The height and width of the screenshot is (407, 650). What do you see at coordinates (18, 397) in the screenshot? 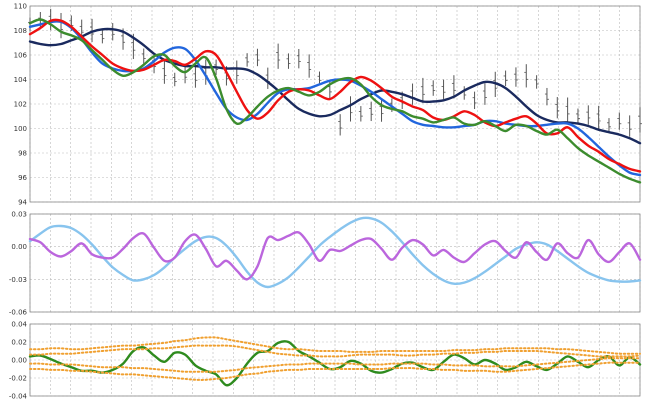
I see `y-tick-label: -0.04` at bounding box center [18, 397].